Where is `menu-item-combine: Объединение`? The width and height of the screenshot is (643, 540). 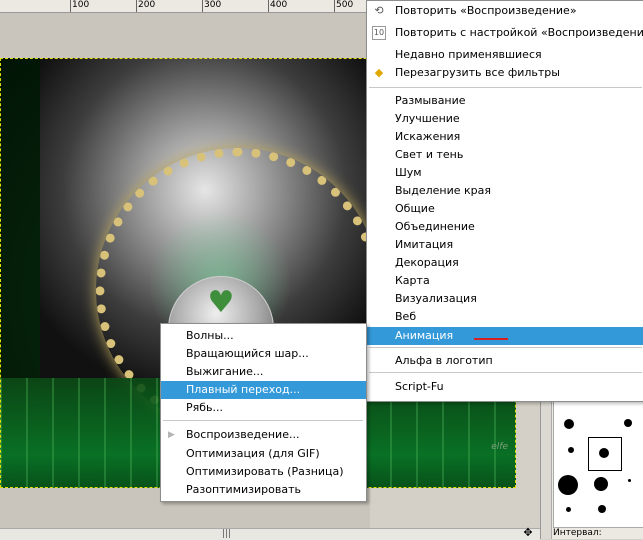
menu-item-combine: Объединение is located at coordinates (505, 227).